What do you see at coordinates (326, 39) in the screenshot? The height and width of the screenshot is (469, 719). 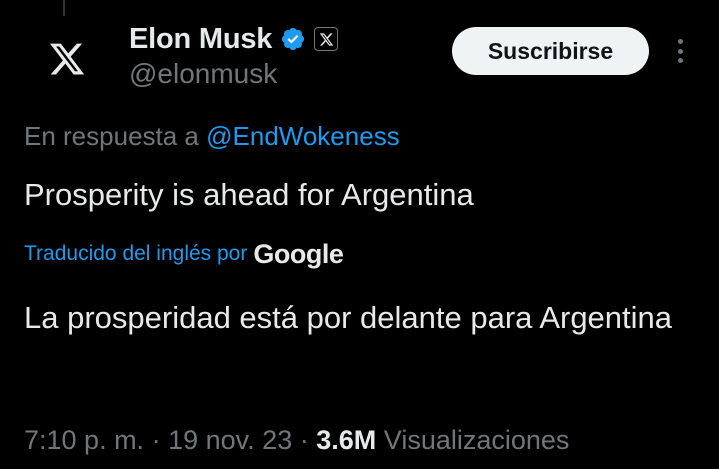 I see `x-affiliation-icon` at bounding box center [326, 39].